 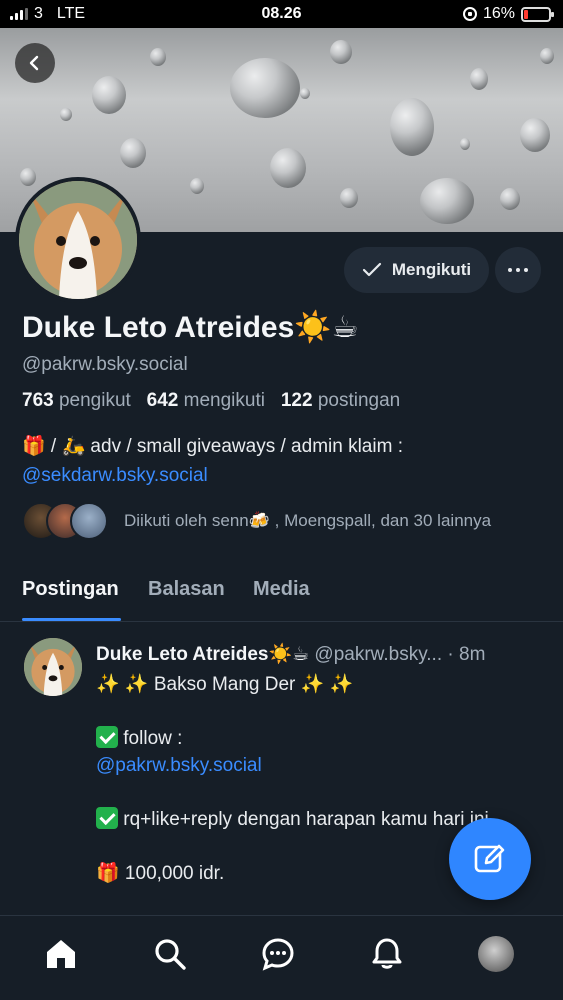 I want to click on follower-avatar, so click(x=89, y=521).